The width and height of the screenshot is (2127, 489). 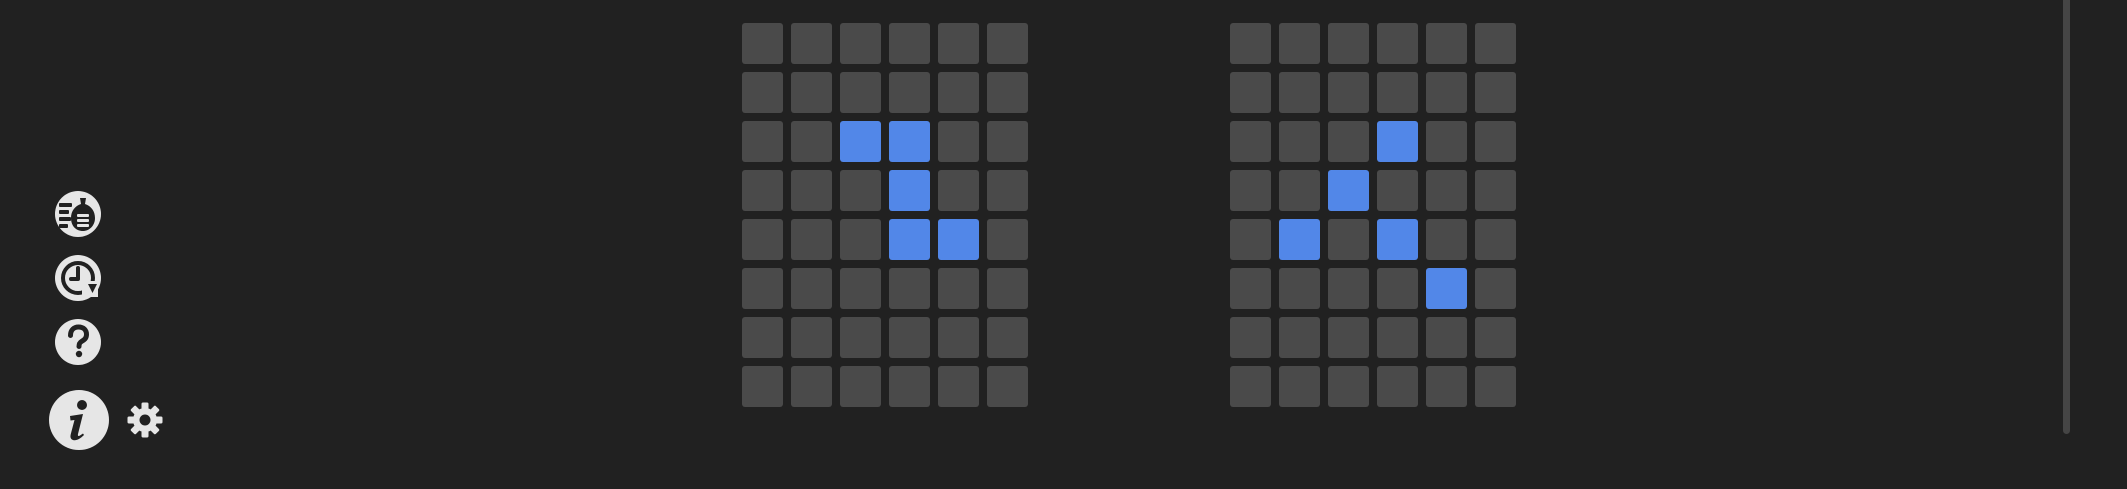 What do you see at coordinates (78, 214) in the screenshot?
I see `stats-icon` at bounding box center [78, 214].